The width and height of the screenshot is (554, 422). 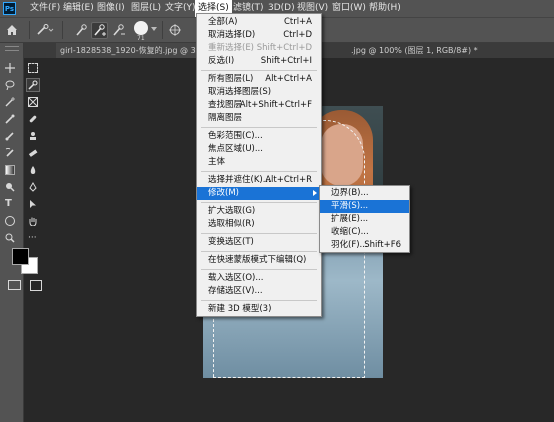 What do you see at coordinates (259, 309) in the screenshot?
I see `menu-item-new-3d-model: 新建 3D 模型(3)` at bounding box center [259, 309].